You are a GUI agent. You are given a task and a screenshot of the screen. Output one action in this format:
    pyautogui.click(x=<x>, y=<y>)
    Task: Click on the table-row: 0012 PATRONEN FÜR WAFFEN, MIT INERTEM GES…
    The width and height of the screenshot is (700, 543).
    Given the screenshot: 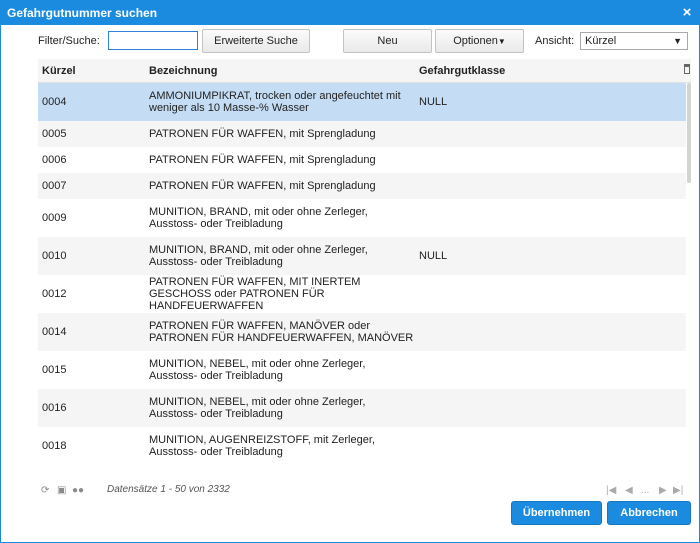 What is the action you would take?
    pyautogui.click(x=362, y=294)
    